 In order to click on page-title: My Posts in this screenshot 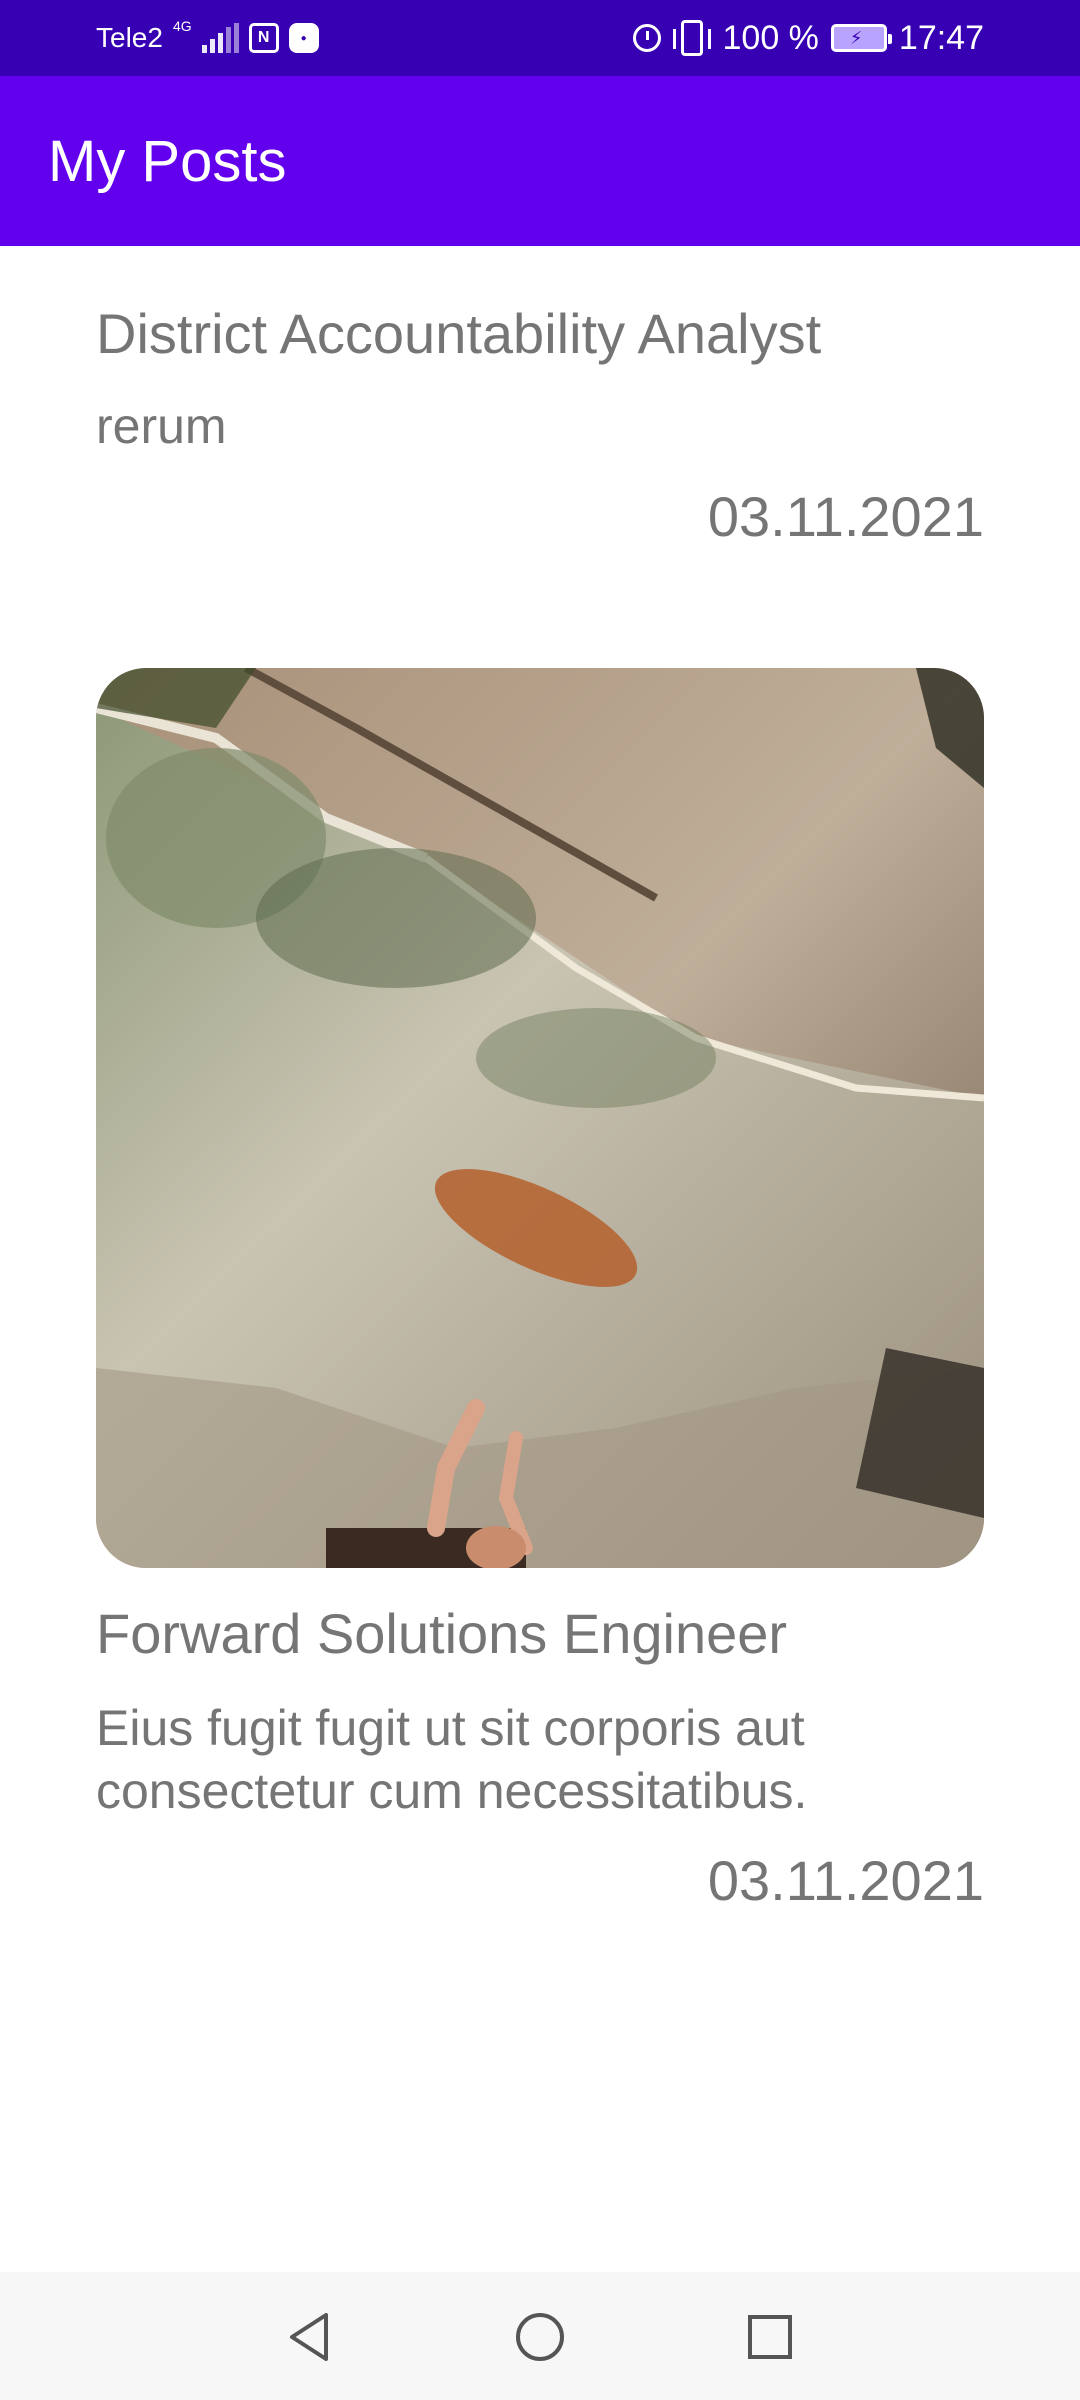, I will do `click(167, 161)`.